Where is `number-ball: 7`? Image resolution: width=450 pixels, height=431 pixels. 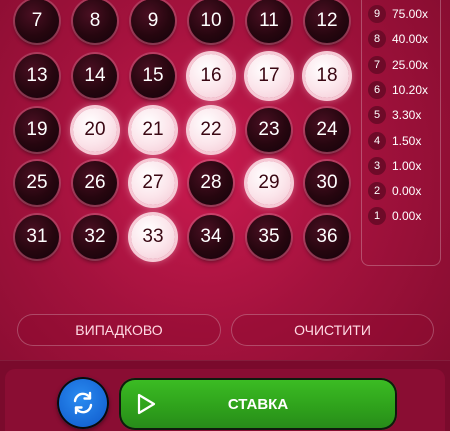
number-ball: 7 is located at coordinates (37, 21).